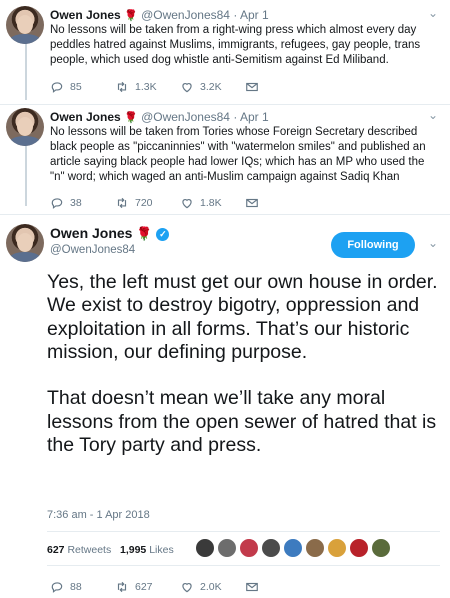 The image size is (450, 598). Describe the element at coordinates (91, 233) in the screenshot. I see `author-name-text: Owen Jones` at that location.